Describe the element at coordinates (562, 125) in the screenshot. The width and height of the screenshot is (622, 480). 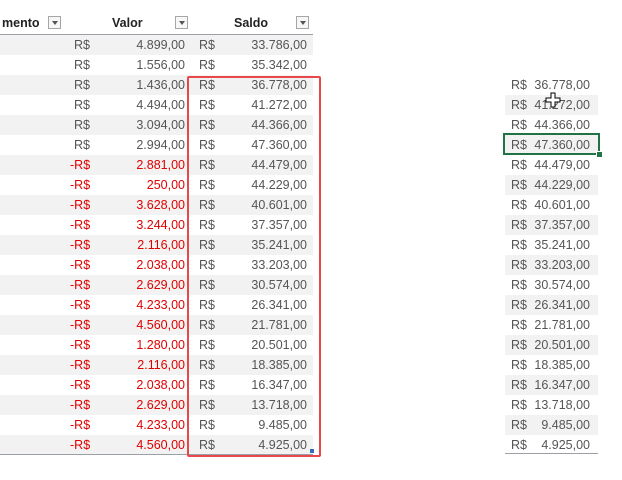
I see `pasted-value: 44.366,00` at that location.